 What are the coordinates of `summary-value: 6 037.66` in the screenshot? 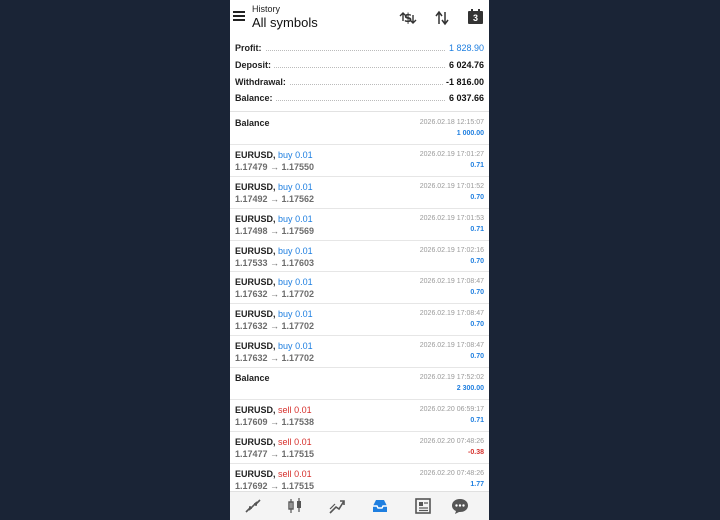 It's located at (464, 98).